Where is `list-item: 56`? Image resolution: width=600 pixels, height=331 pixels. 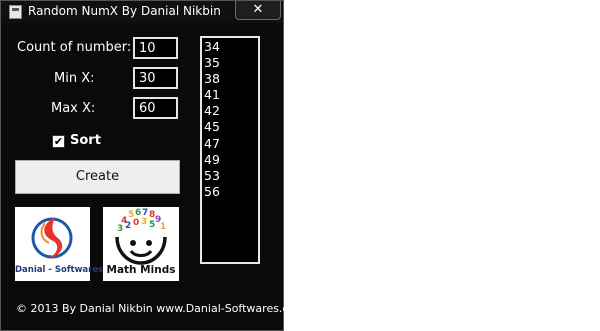 list-item: 56 is located at coordinates (230, 192).